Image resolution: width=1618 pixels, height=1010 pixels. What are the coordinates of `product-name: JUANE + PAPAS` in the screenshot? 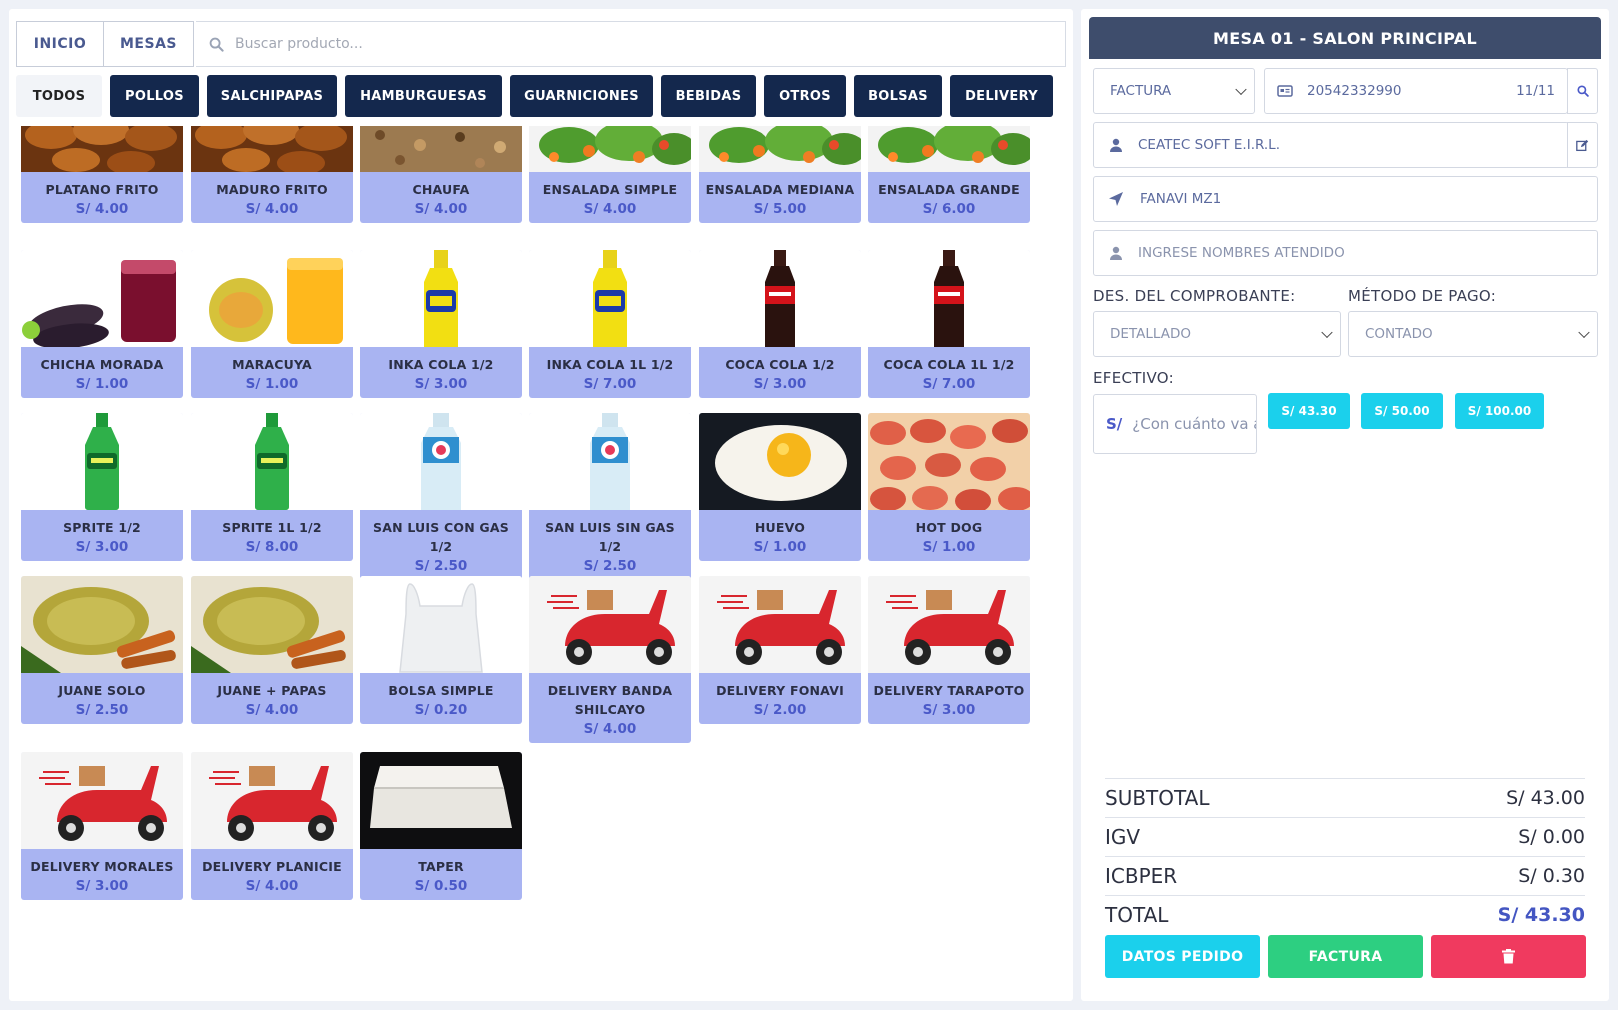 It's located at (272, 690).